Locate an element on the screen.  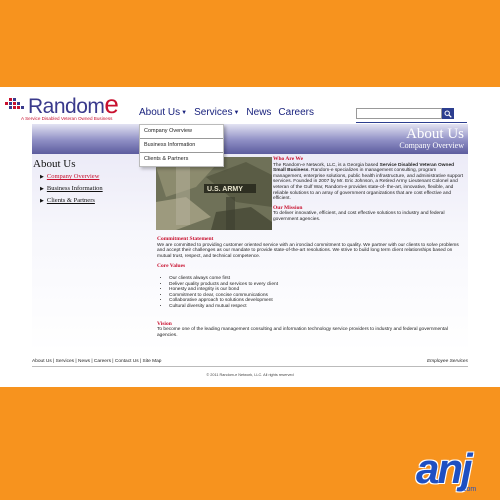
anj-logo-domain: .com is located at coordinates (469, 489).